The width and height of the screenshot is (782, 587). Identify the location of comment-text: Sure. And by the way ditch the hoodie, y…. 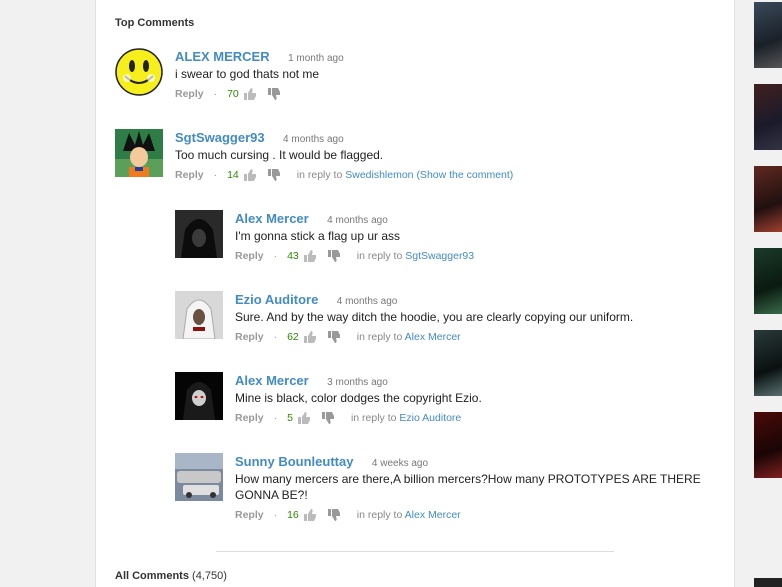
(434, 317).